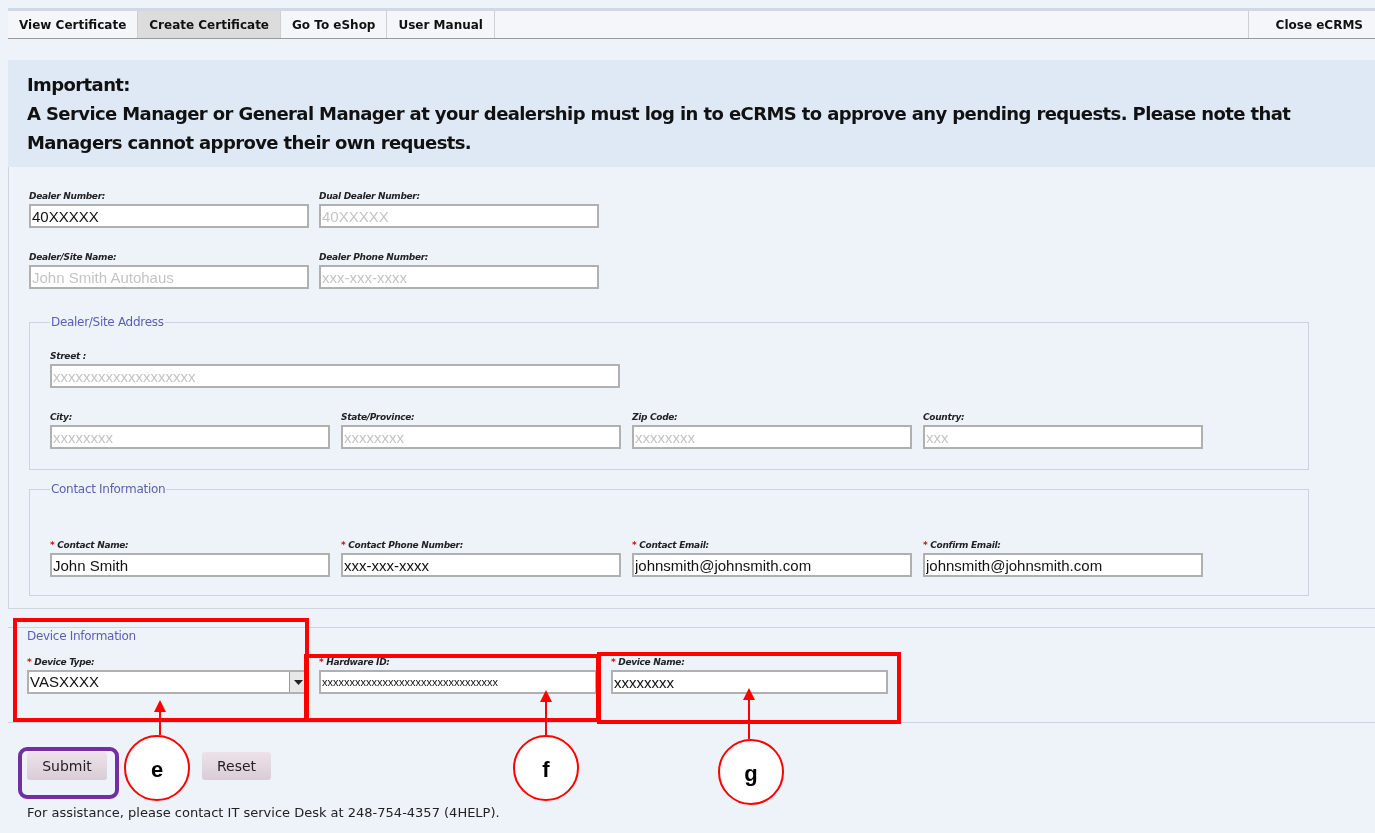  I want to click on field-label: Dual Dealer Number:, so click(369, 197).